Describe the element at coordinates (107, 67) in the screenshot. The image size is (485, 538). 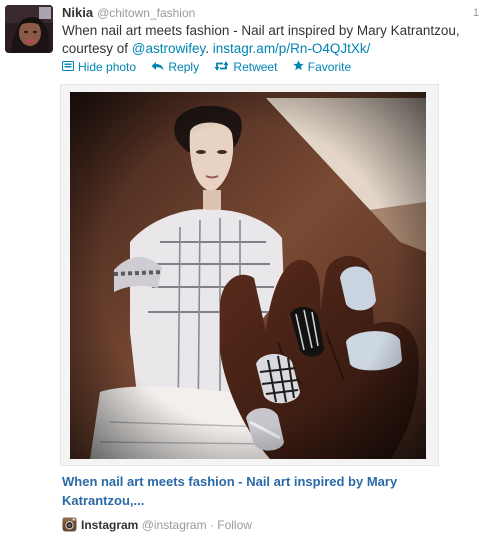
I see `hide-photo-label: Hide photo` at that location.